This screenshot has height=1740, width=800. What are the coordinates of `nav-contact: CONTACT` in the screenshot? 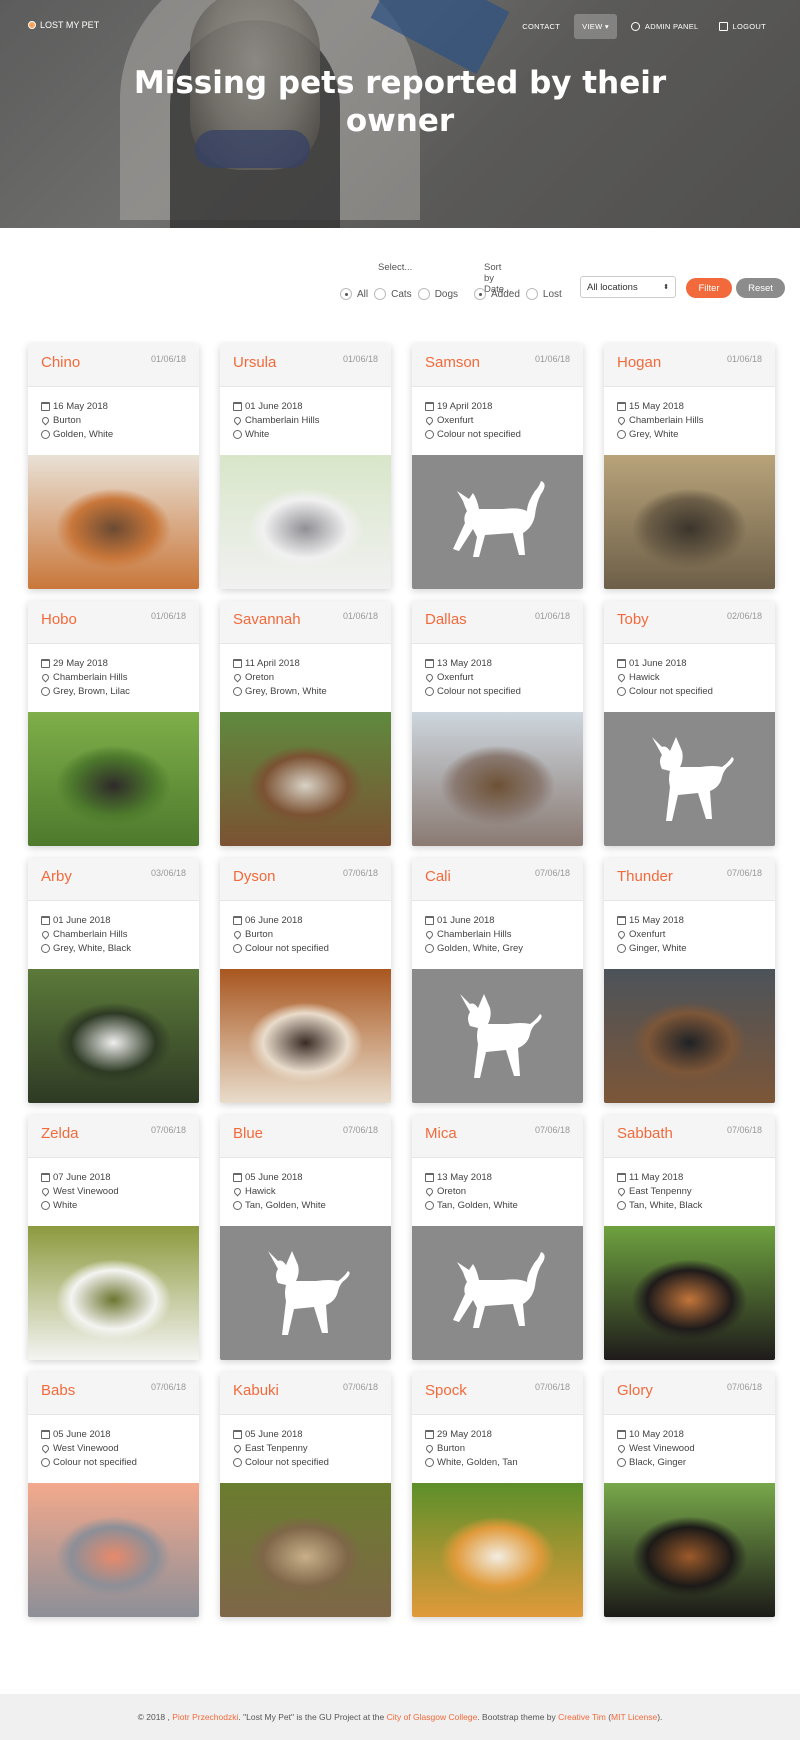 It's located at (541, 26).